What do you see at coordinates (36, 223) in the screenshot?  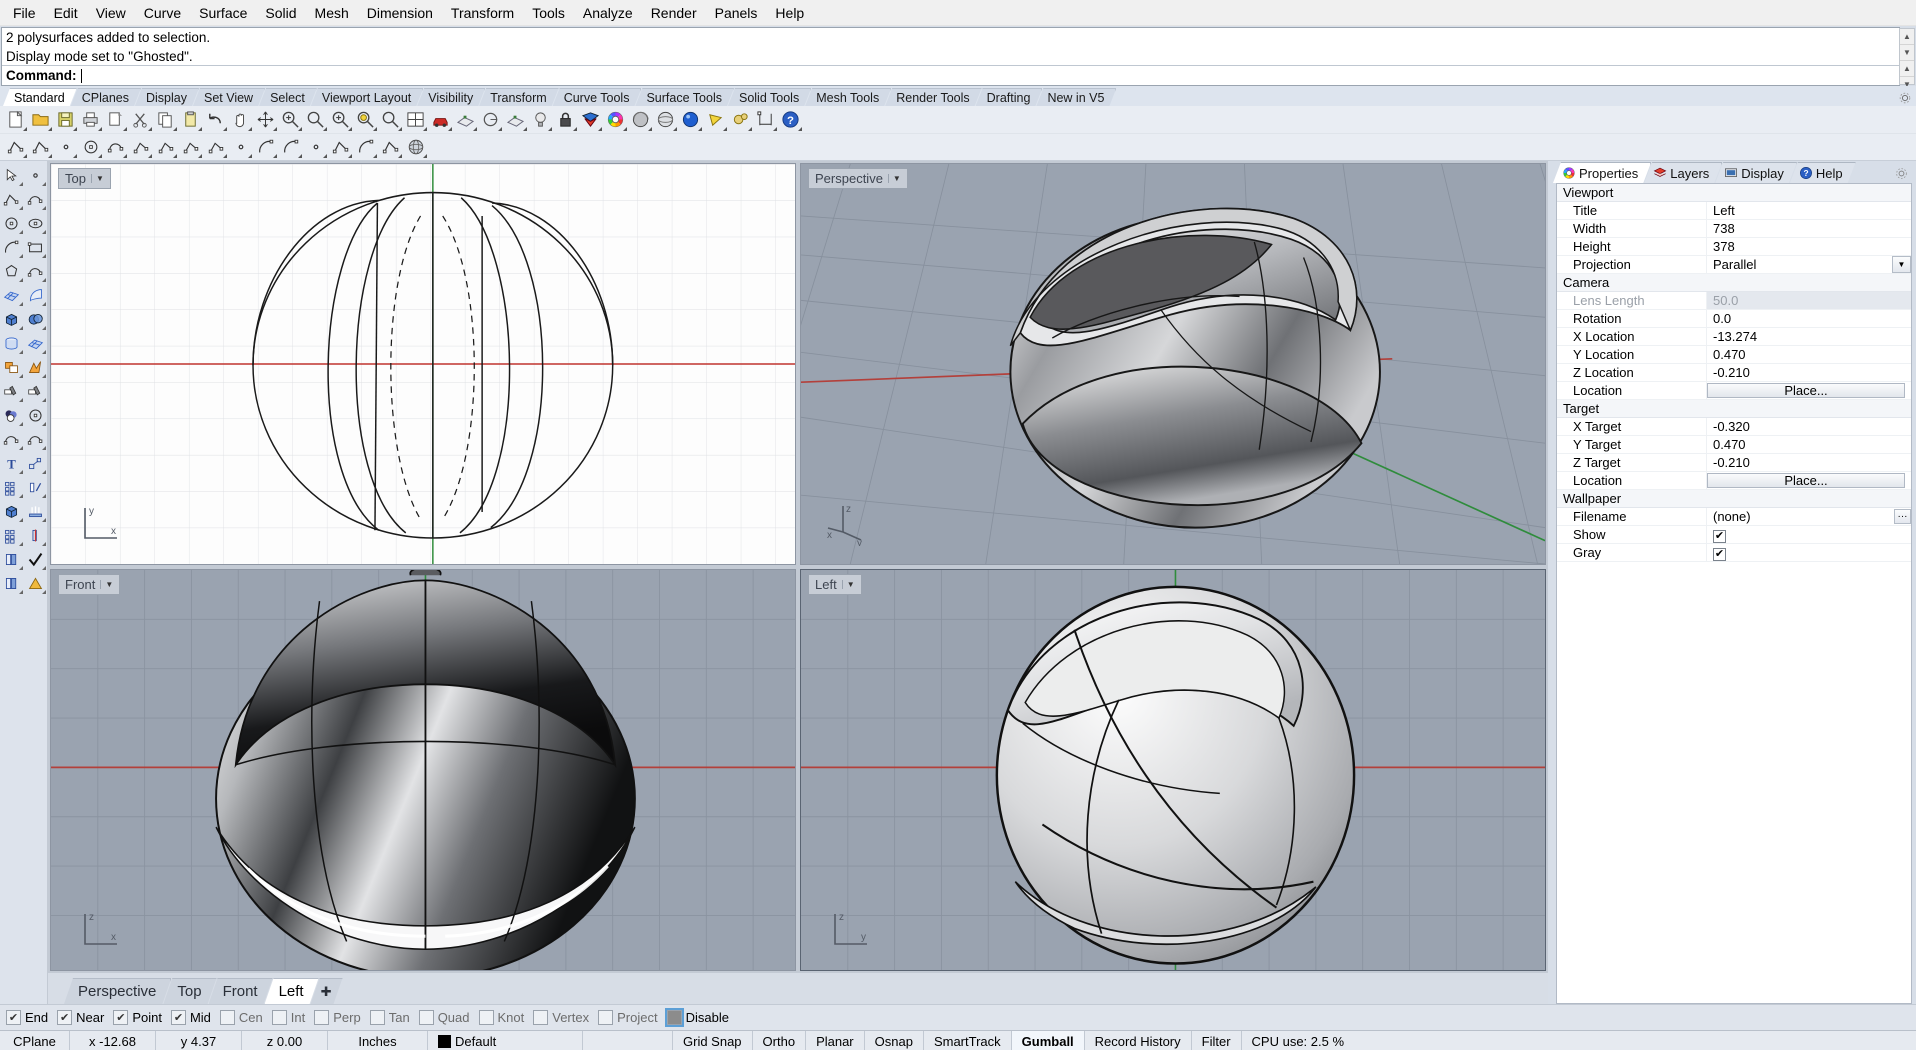 I see `ellipse-tool` at bounding box center [36, 223].